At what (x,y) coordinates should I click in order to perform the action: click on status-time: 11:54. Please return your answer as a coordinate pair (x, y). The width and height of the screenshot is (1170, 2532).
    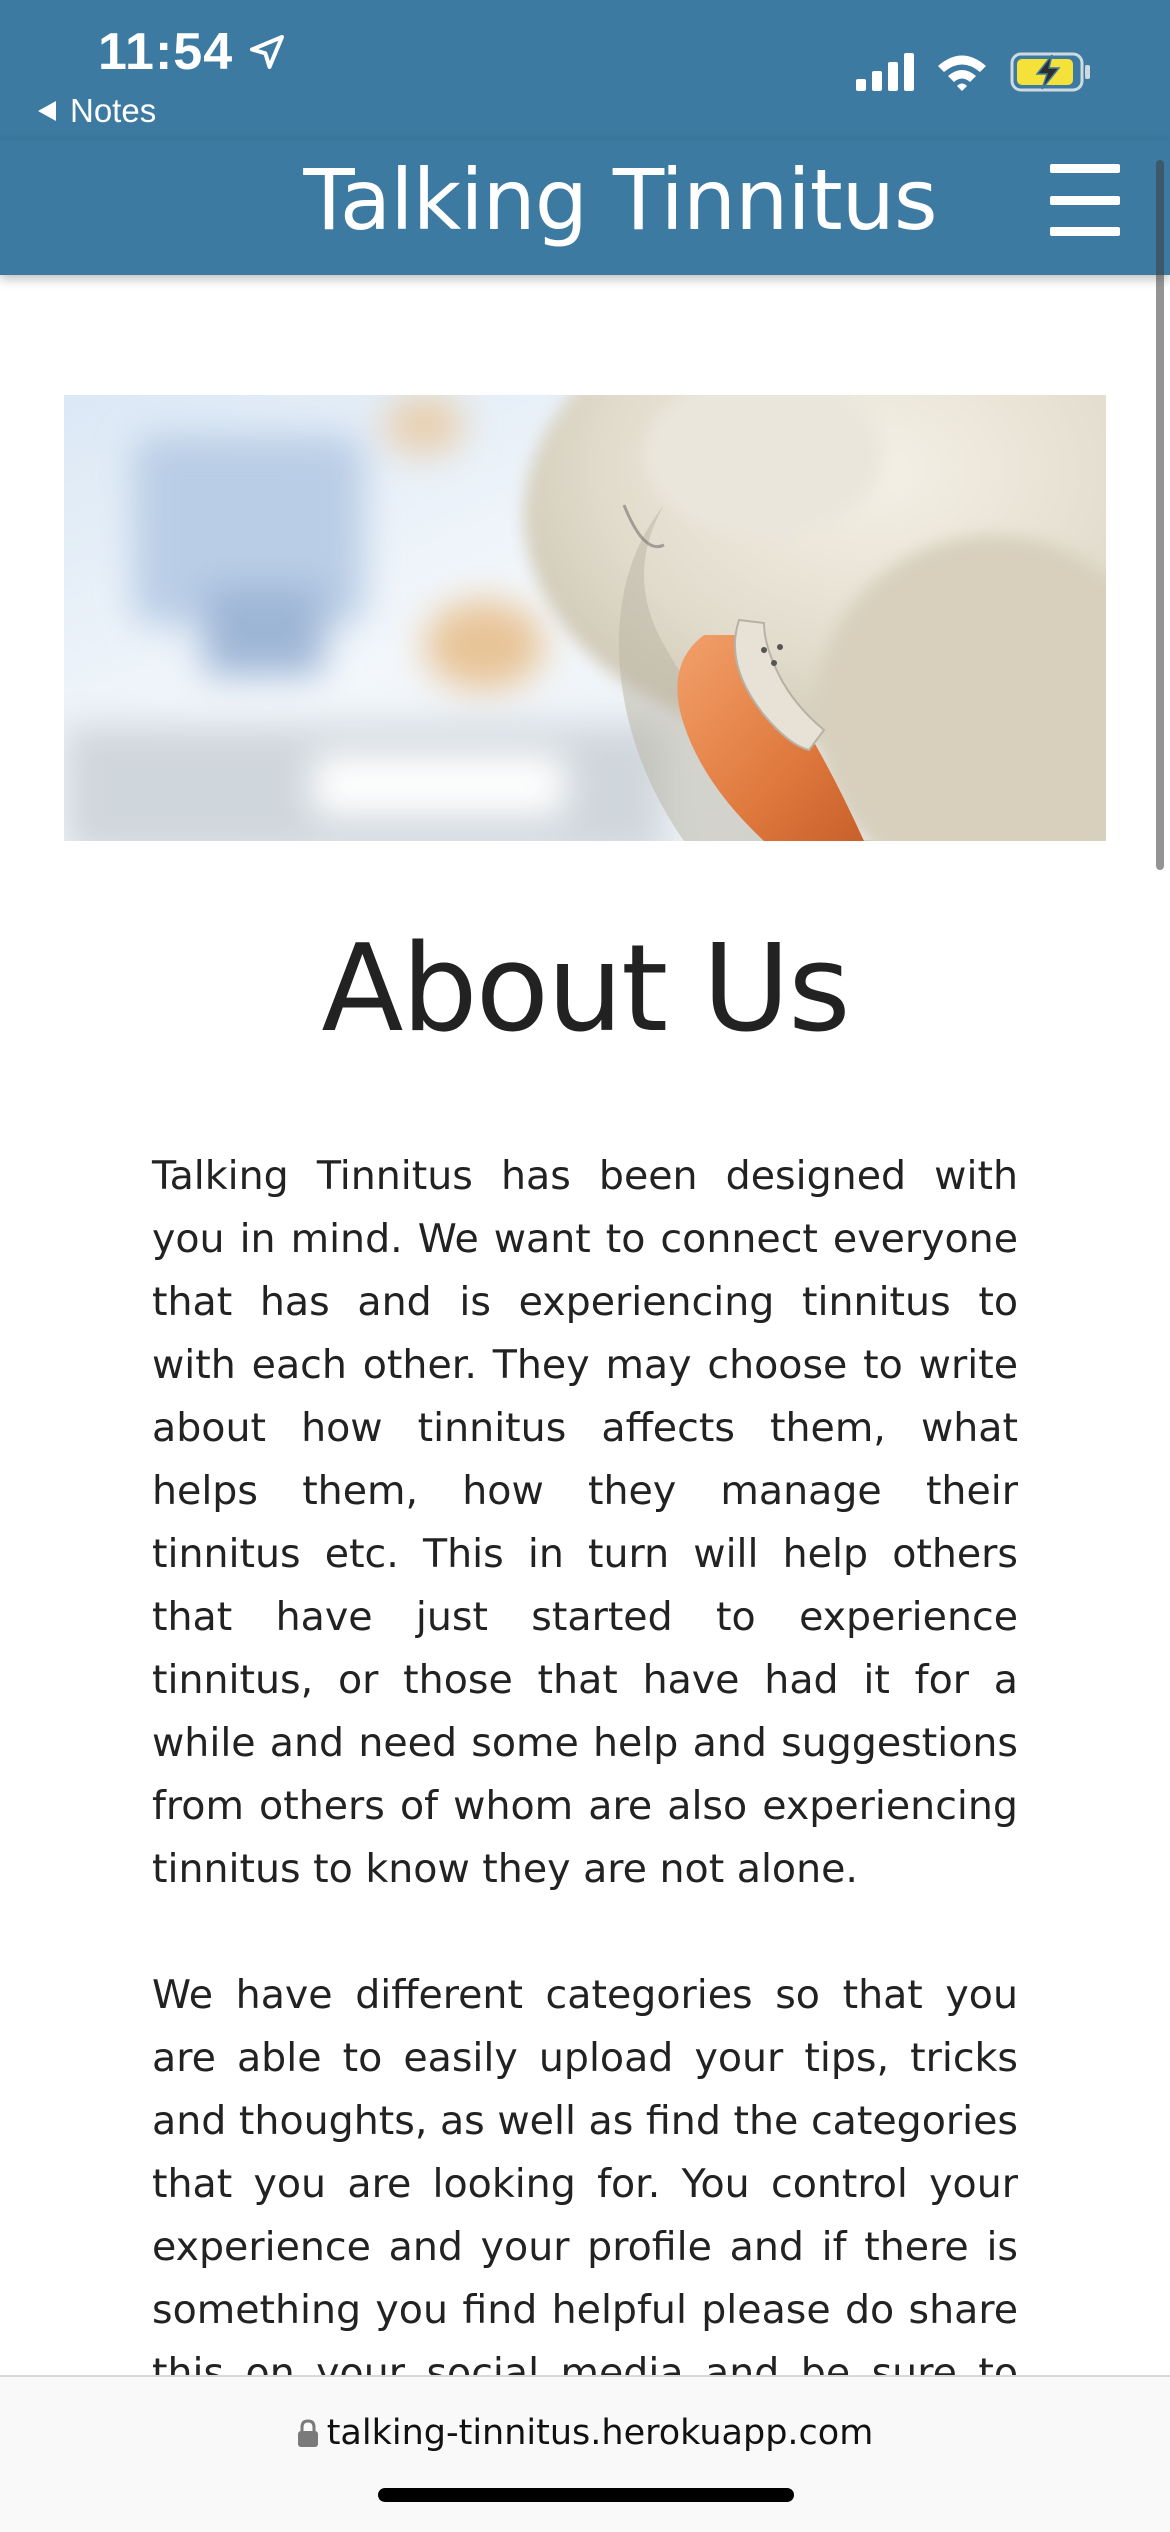
    Looking at the image, I should click on (192, 52).